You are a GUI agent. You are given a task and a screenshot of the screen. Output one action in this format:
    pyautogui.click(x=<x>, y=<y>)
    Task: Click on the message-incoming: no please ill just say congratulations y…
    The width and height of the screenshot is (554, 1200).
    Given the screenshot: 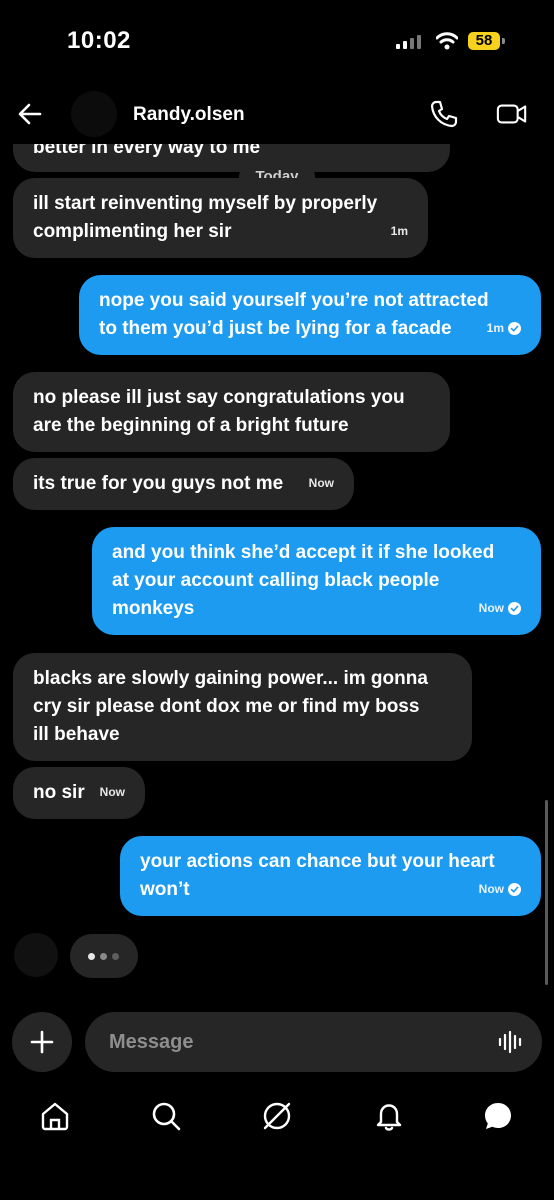 What is the action you would take?
    pyautogui.click(x=231, y=412)
    